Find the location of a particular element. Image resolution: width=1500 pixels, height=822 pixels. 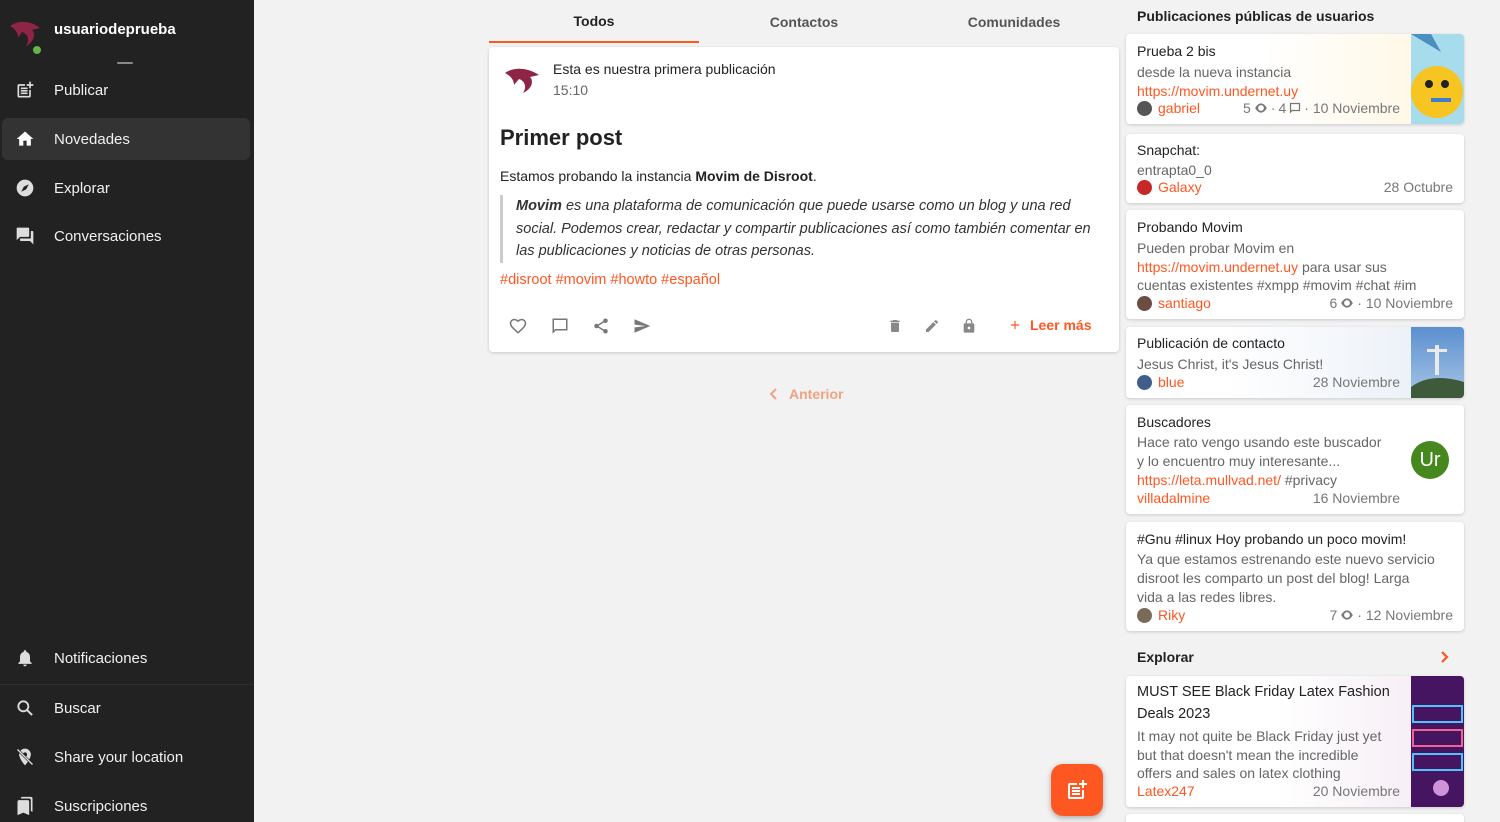

card-date: · 10 Noviembre is located at coordinates (1405, 303).